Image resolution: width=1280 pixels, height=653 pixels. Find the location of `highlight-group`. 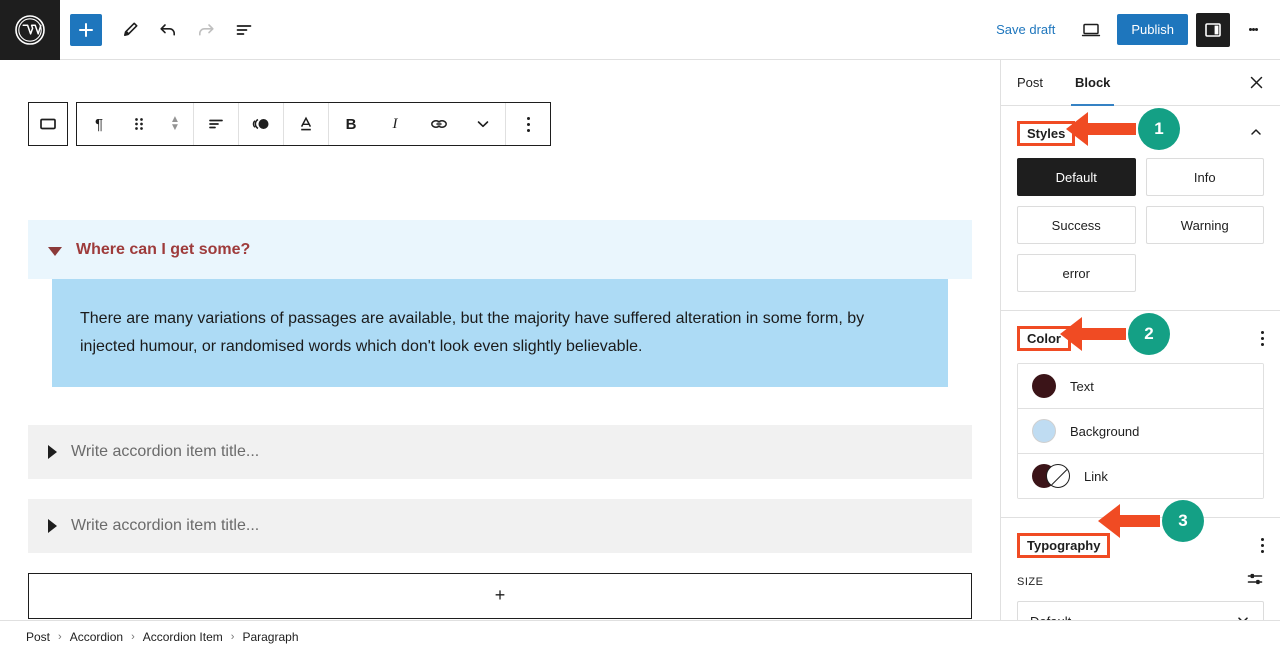

highlight-group is located at coordinates (261, 124).